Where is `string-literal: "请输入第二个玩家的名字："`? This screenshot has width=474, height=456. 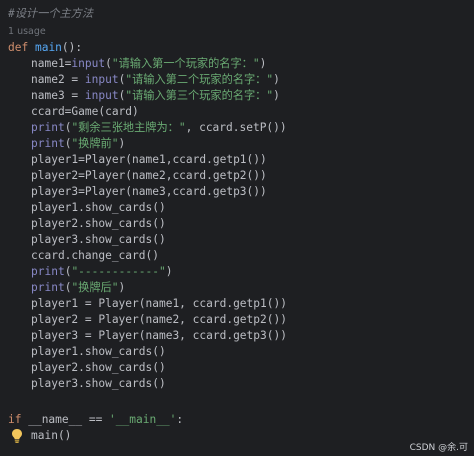
string-literal: "请输入第二个玩家的名字：" is located at coordinates (199, 79).